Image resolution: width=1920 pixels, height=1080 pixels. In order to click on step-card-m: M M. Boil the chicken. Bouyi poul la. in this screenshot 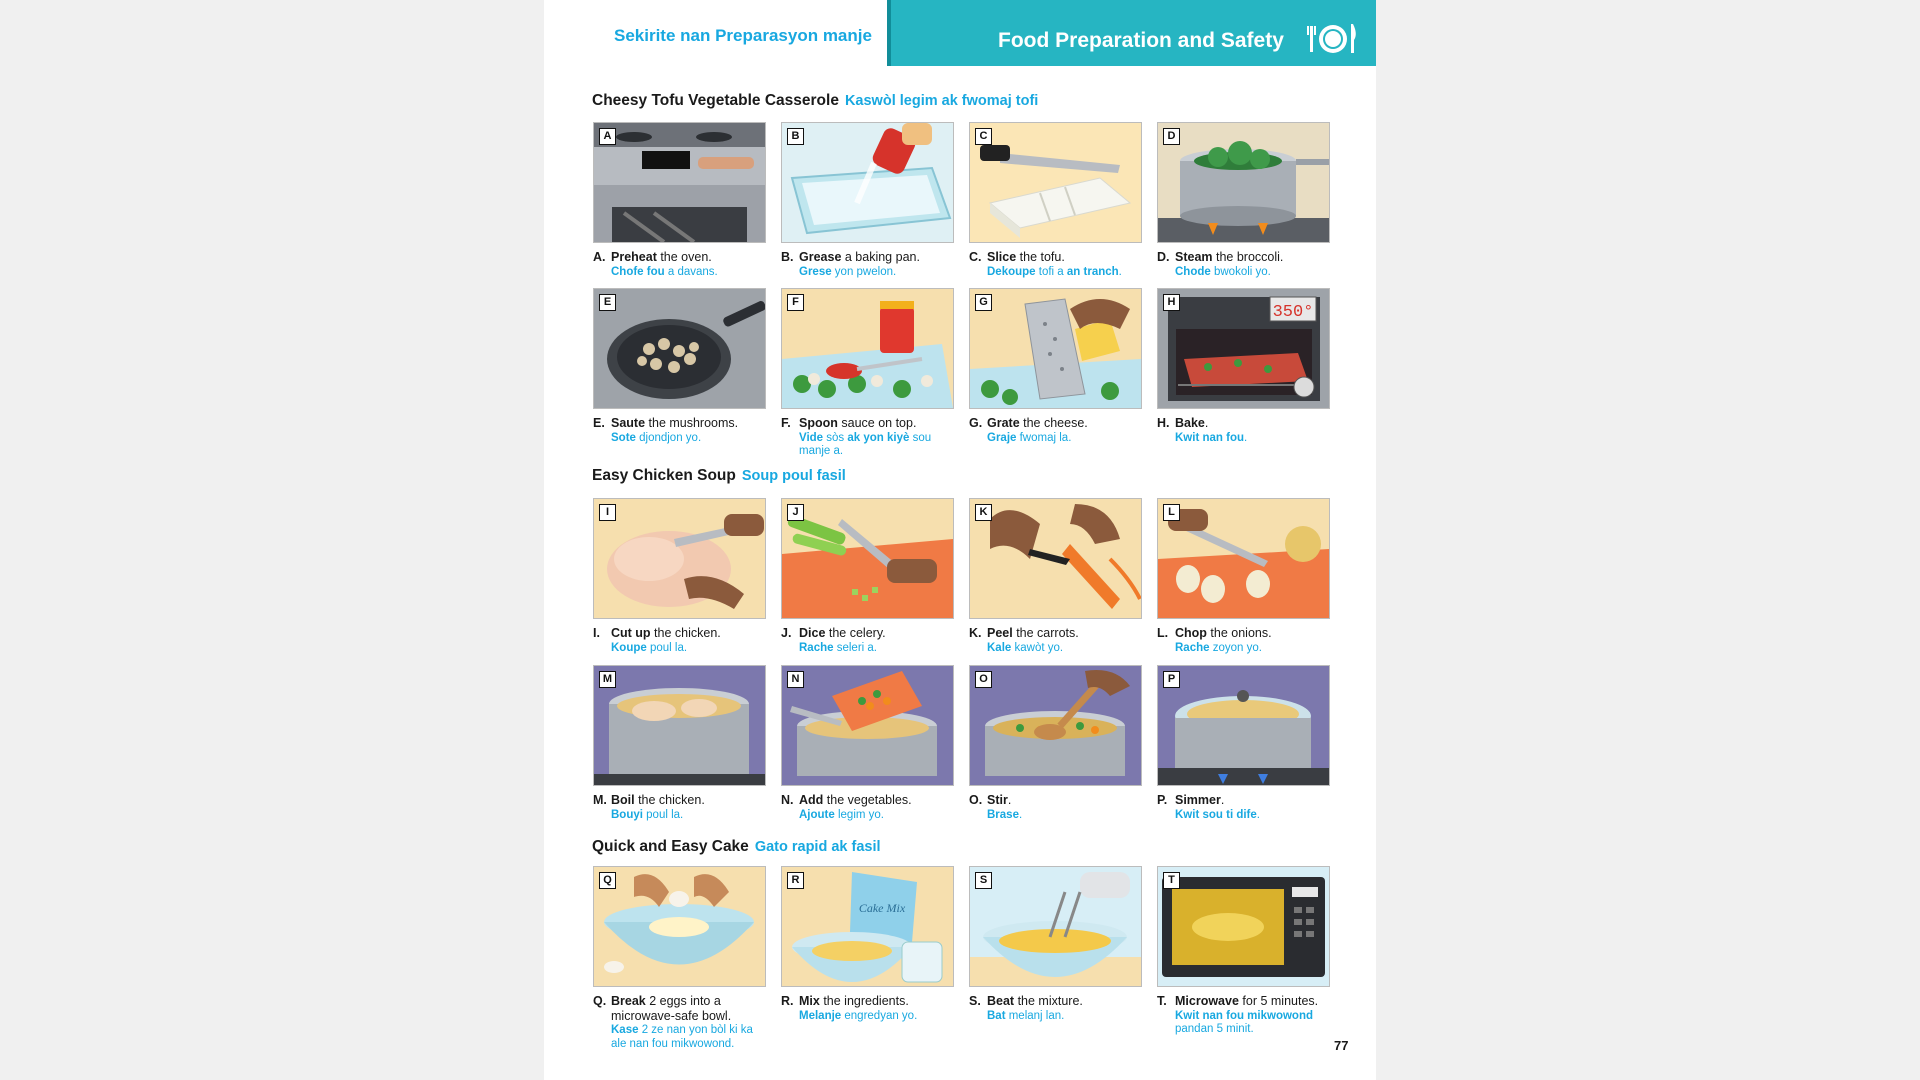, I will do `click(681, 743)`.